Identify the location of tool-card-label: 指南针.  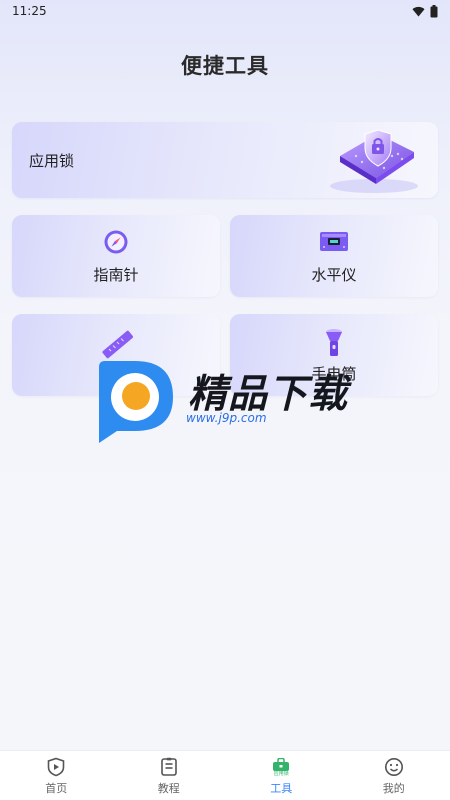
(116, 275).